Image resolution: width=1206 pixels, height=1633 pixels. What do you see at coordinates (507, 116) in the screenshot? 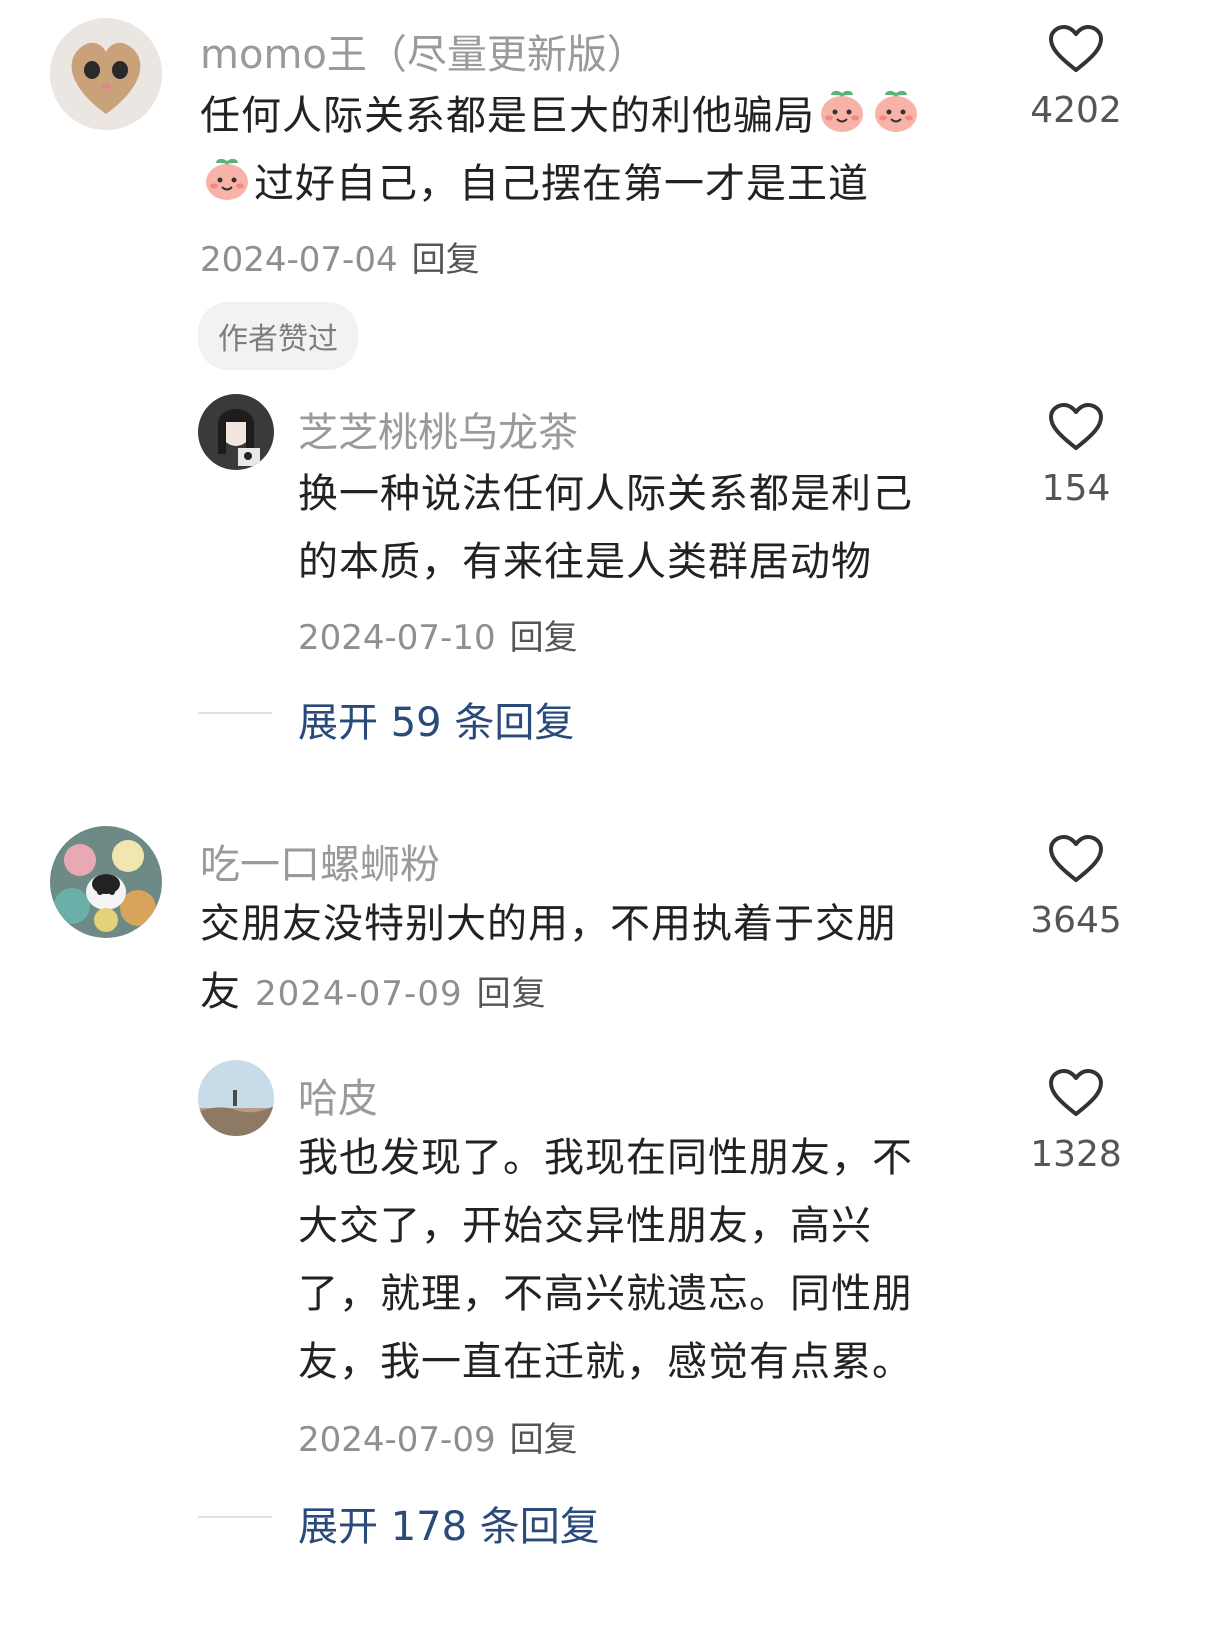
I see `comment-text-line: 任何人际关系都是巨大的利他骗局` at bounding box center [507, 116].